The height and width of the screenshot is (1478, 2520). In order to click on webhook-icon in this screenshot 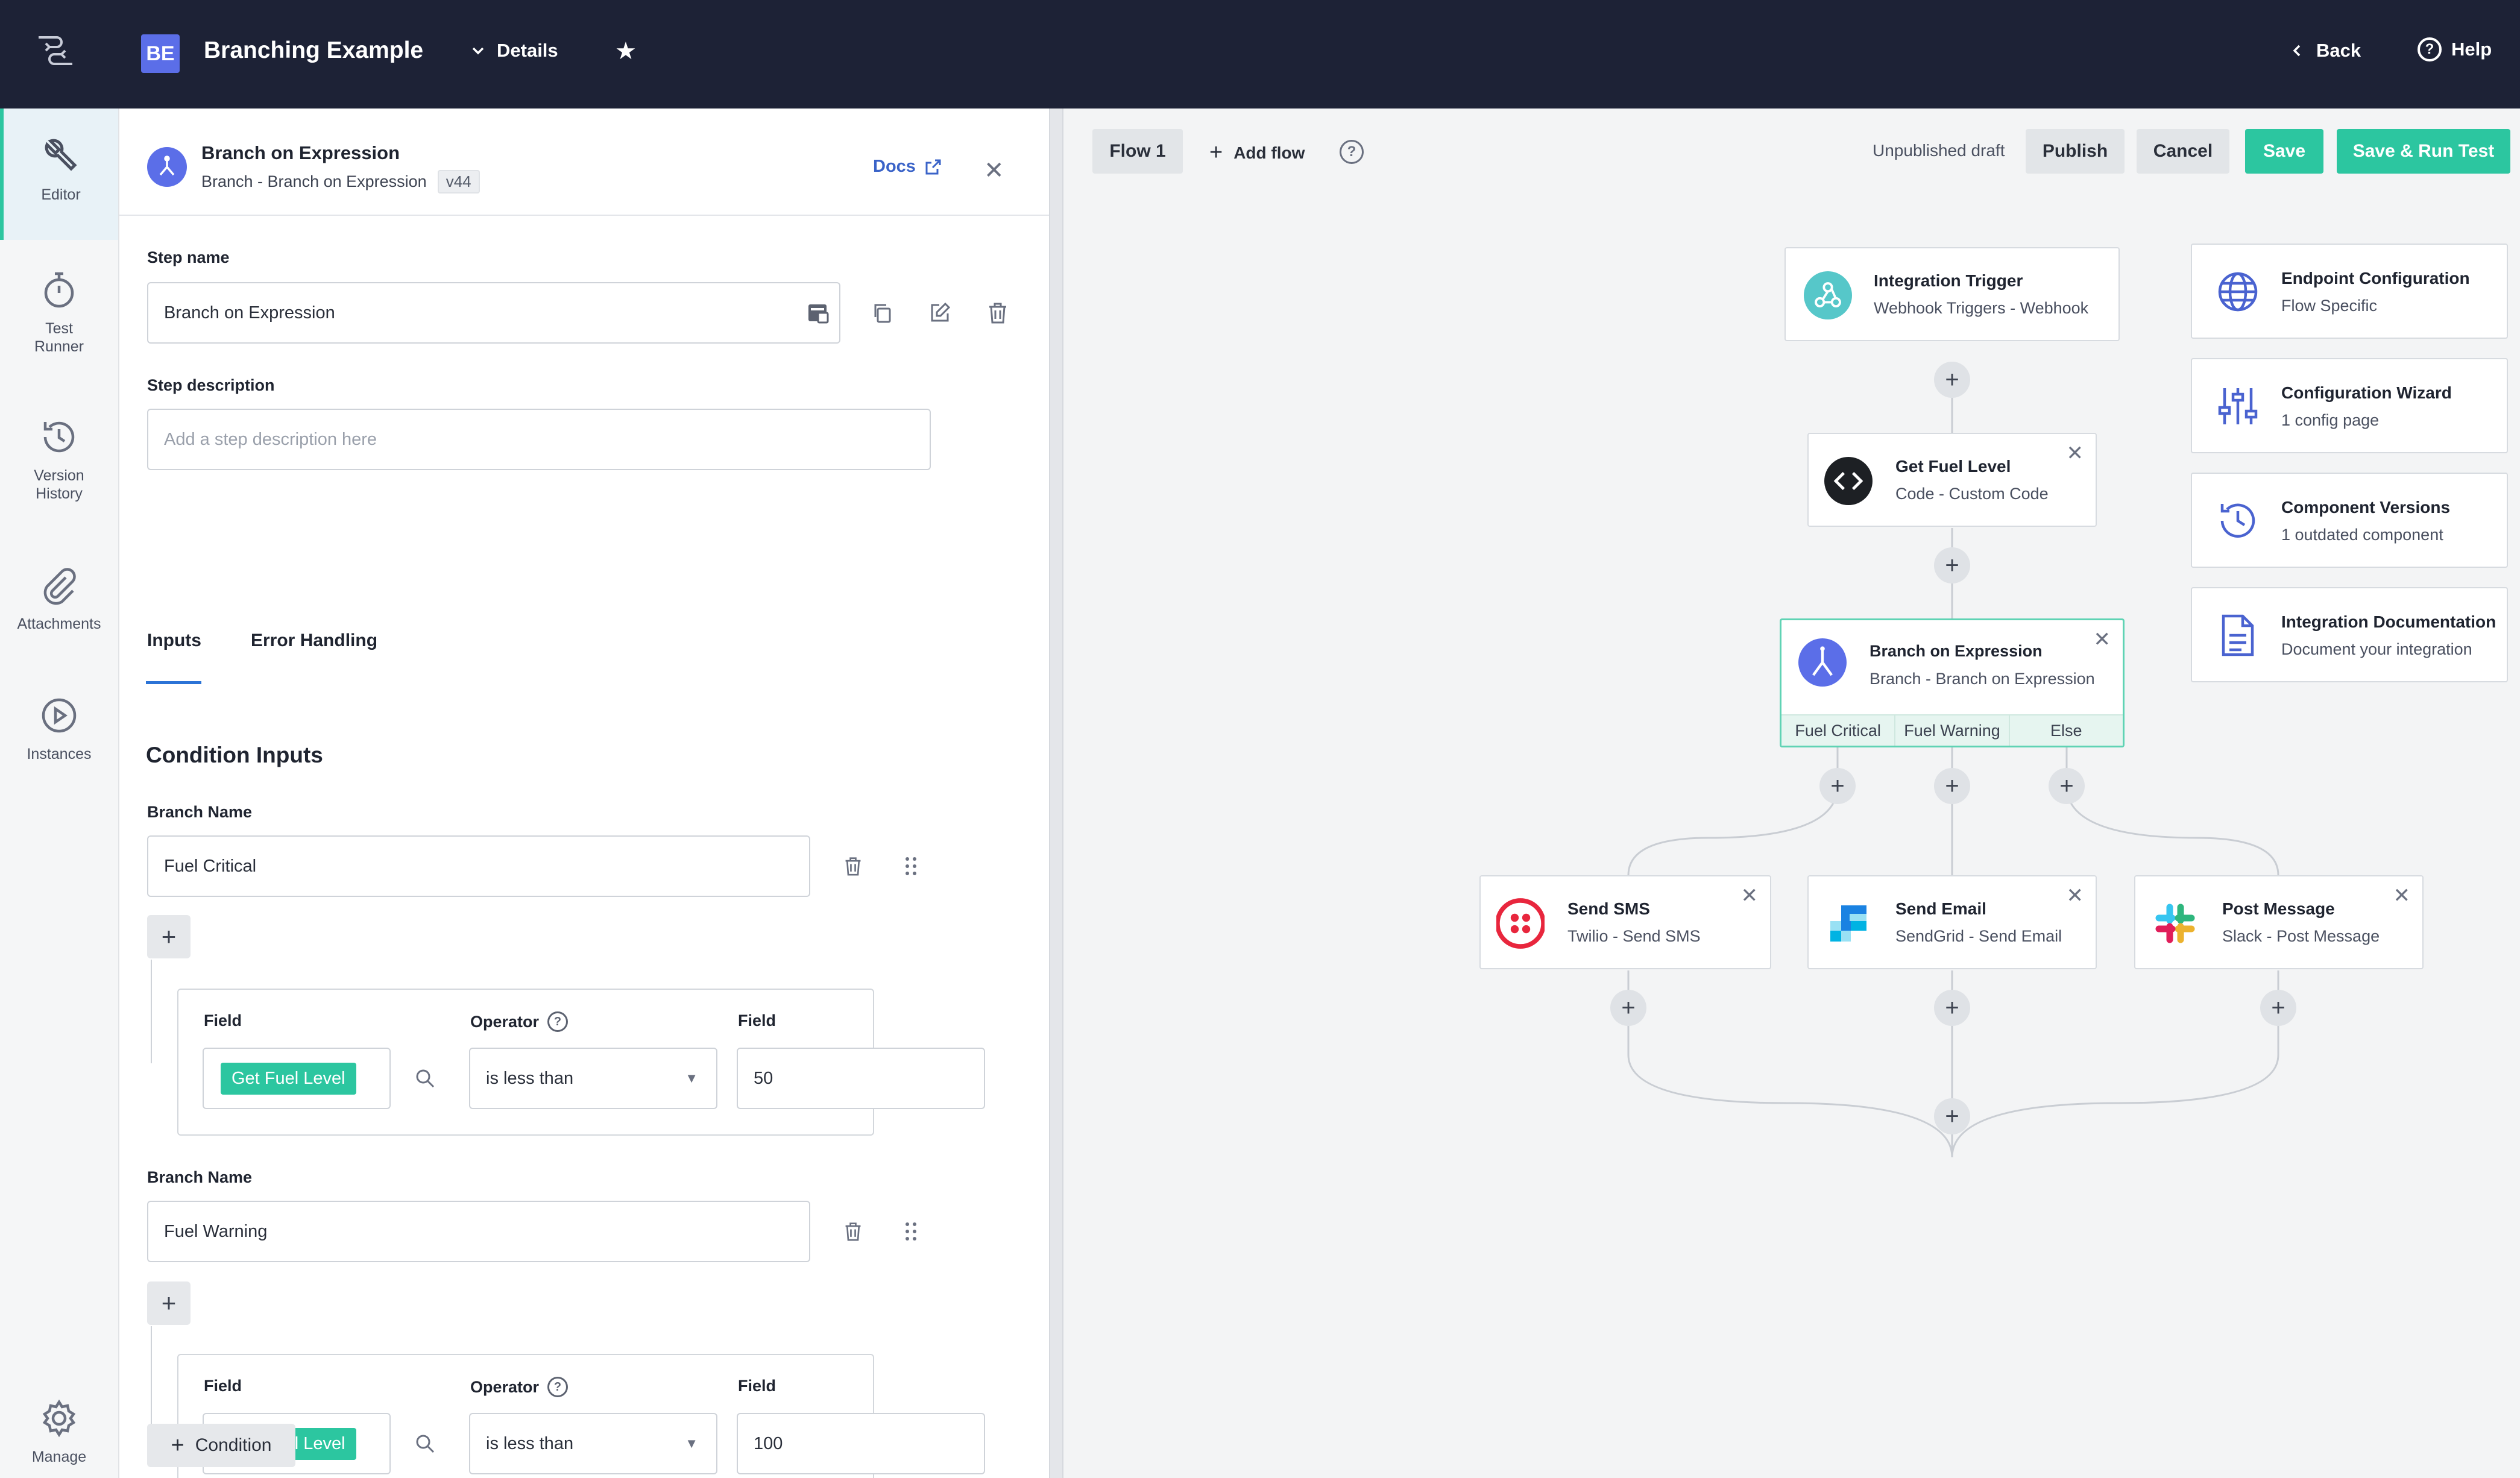, I will do `click(1828, 295)`.